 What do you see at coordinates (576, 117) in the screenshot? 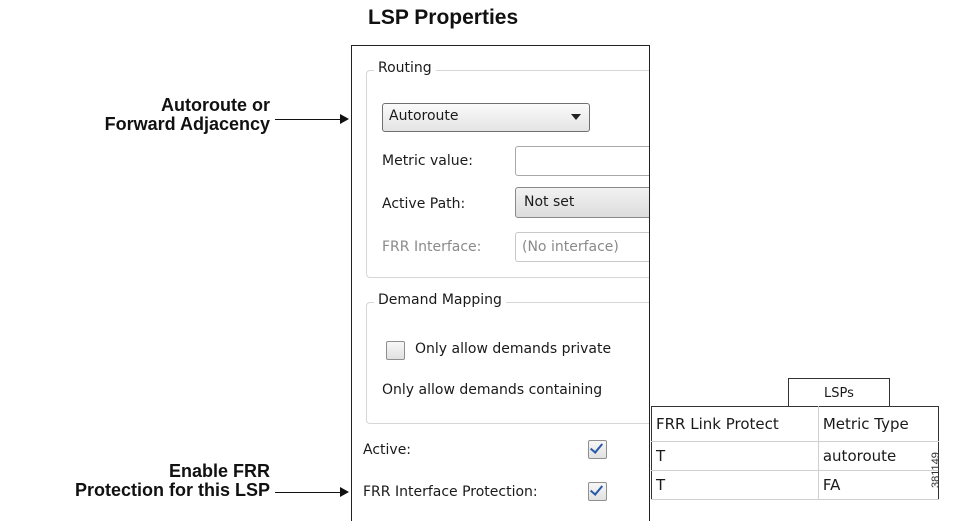
I see `chevron-down-icon` at bounding box center [576, 117].